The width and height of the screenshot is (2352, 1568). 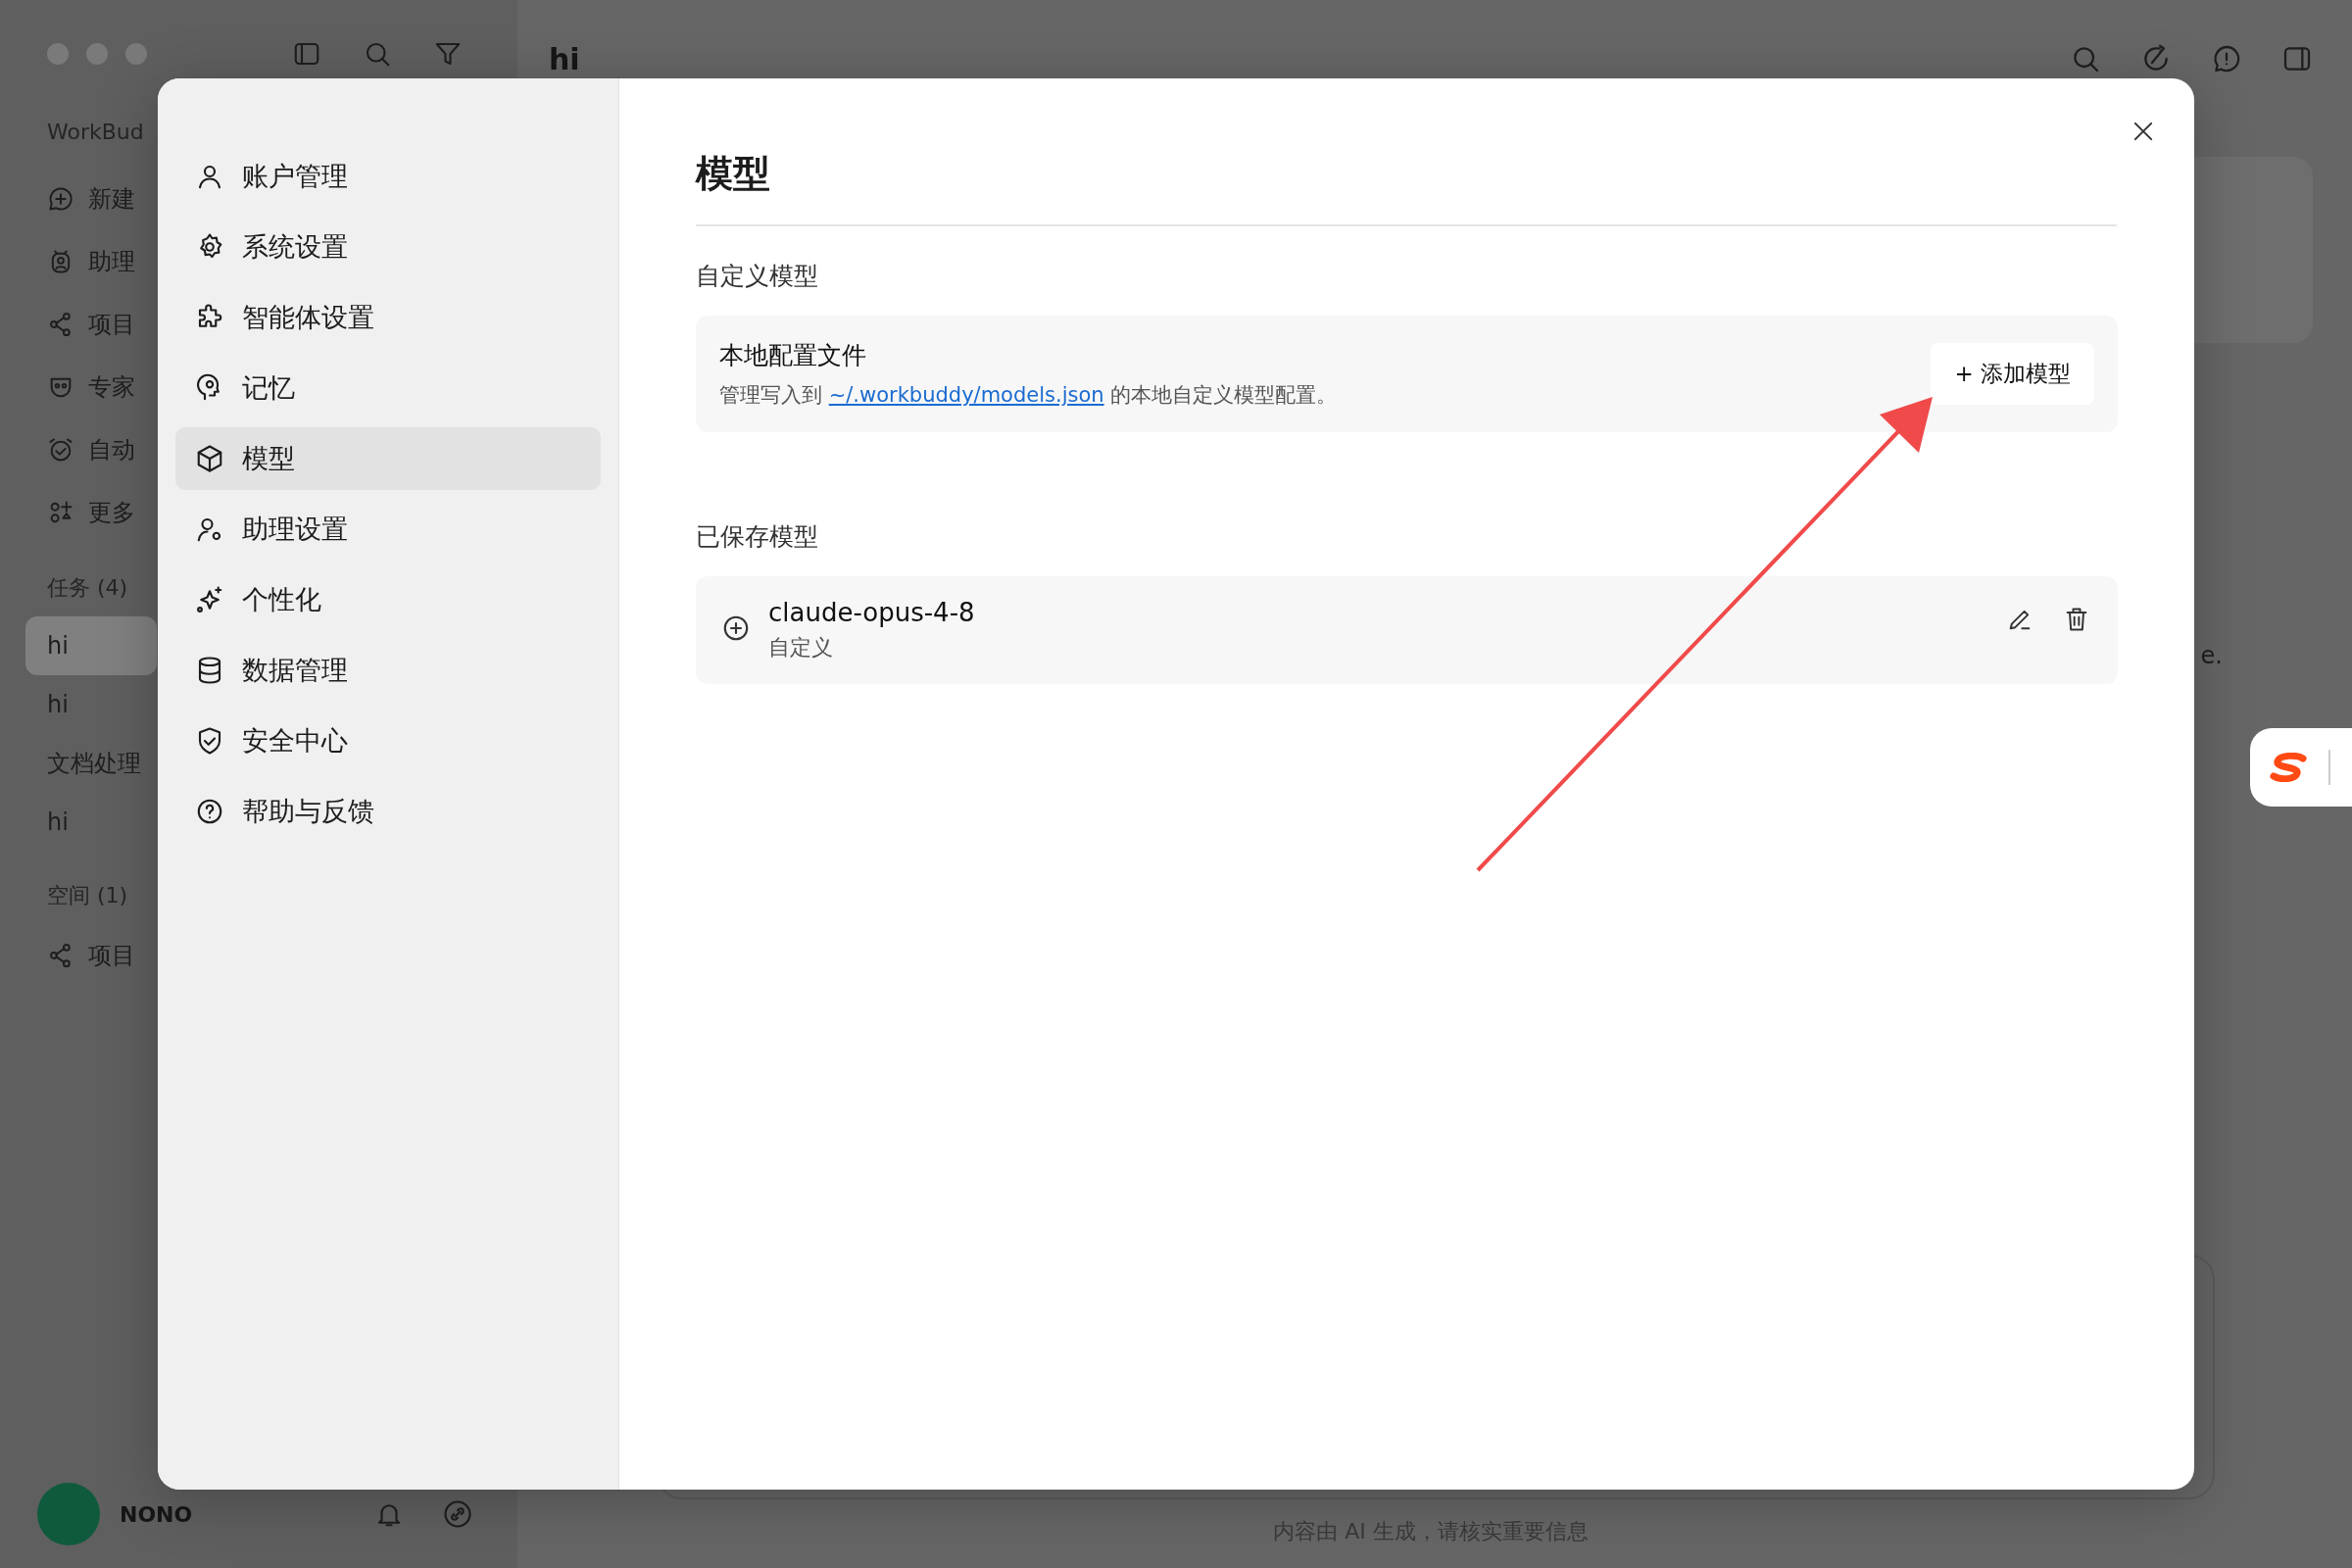 I want to click on sidebar-item: 自动, so click(x=111, y=450).